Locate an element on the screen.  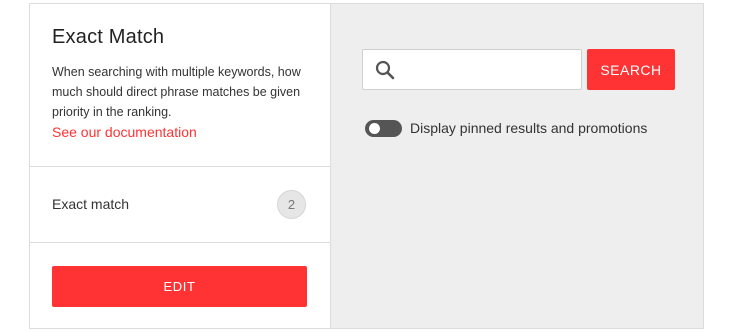
search-box is located at coordinates (472, 70).